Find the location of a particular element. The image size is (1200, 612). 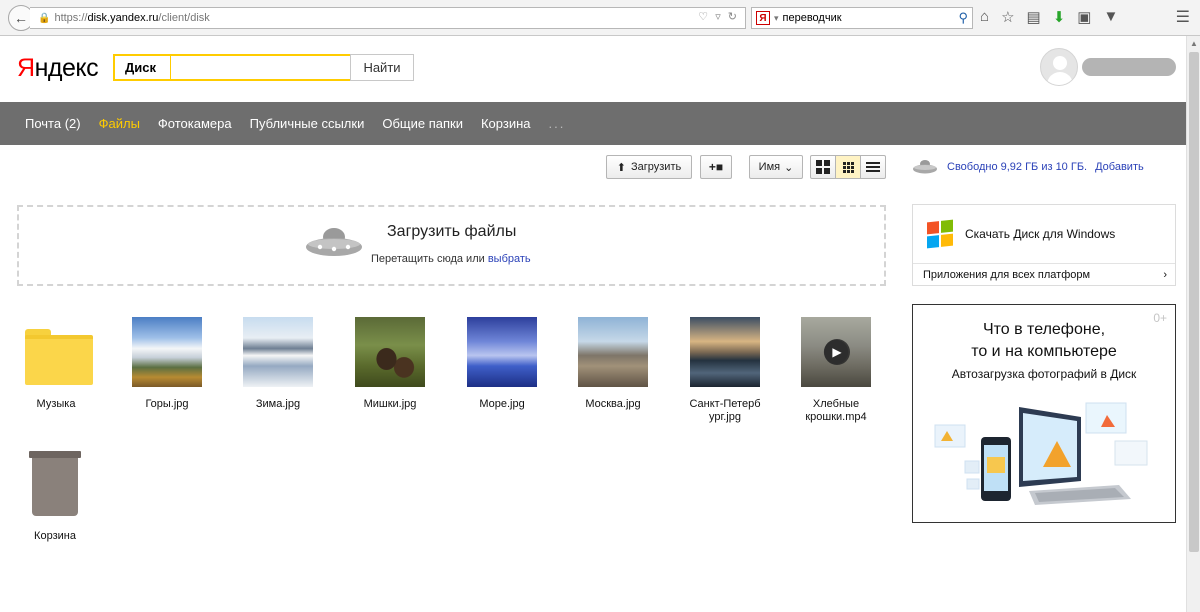

file-name: Зима.jpg is located at coordinates (278, 404).